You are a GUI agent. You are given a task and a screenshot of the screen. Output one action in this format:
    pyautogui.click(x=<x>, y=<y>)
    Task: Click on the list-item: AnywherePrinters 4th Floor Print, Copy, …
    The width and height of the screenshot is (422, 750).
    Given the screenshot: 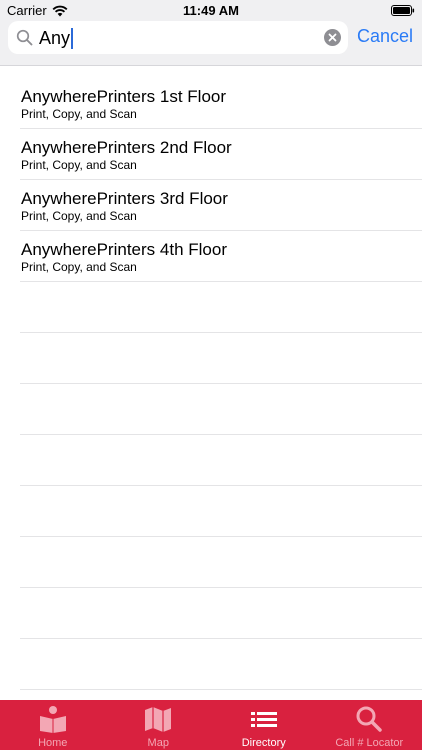 What is the action you would take?
    pyautogui.click(x=221, y=256)
    